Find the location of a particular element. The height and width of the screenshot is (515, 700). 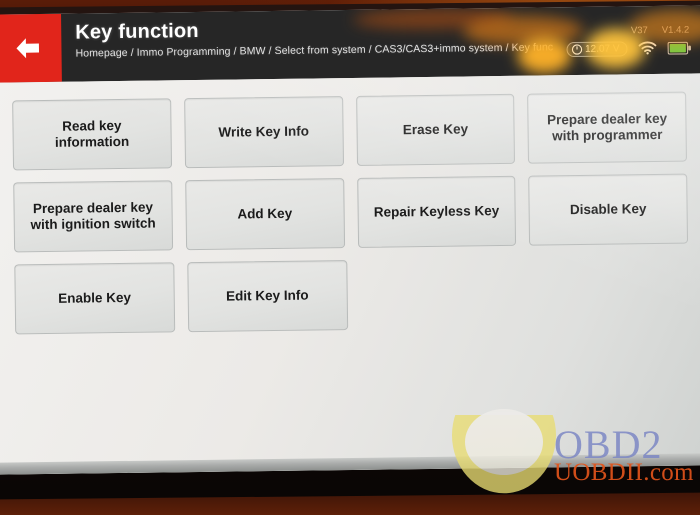

battery-icon is located at coordinates (679, 48).